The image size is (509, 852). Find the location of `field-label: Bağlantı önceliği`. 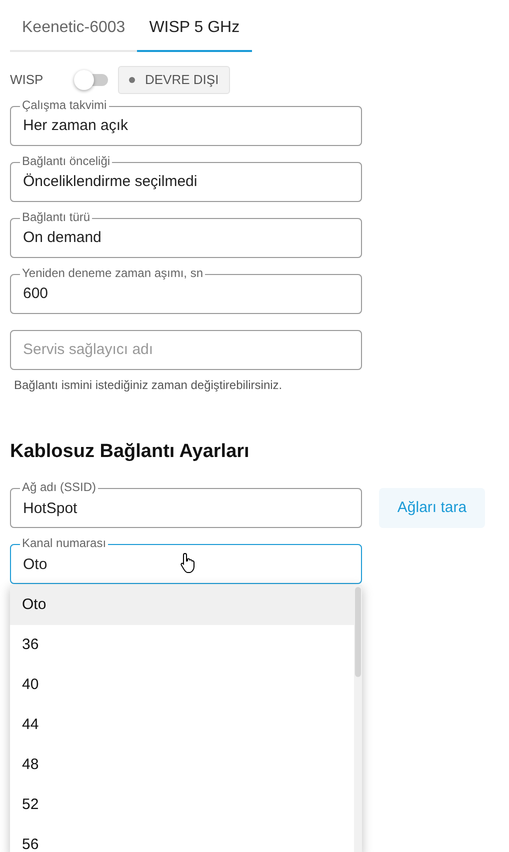

field-label: Bağlantı önceliği is located at coordinates (66, 161).